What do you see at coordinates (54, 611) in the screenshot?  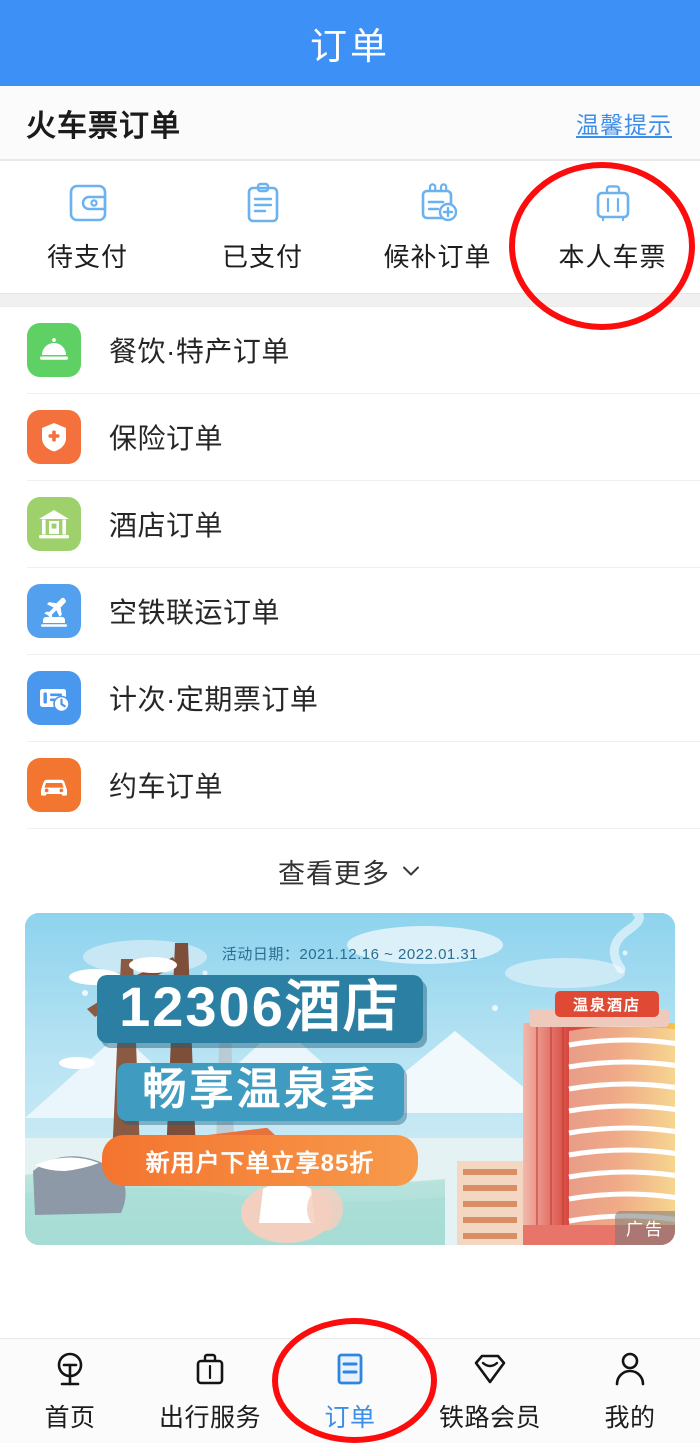 I see `plane-train-icon` at bounding box center [54, 611].